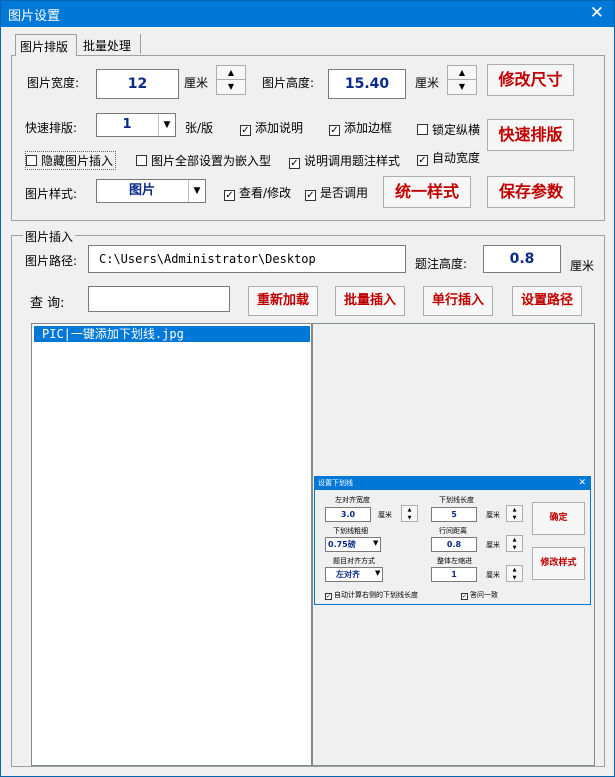 This screenshot has height=777, width=615. Describe the element at coordinates (454, 561) in the screenshot. I see `preview-label: 整体左缩进` at that location.